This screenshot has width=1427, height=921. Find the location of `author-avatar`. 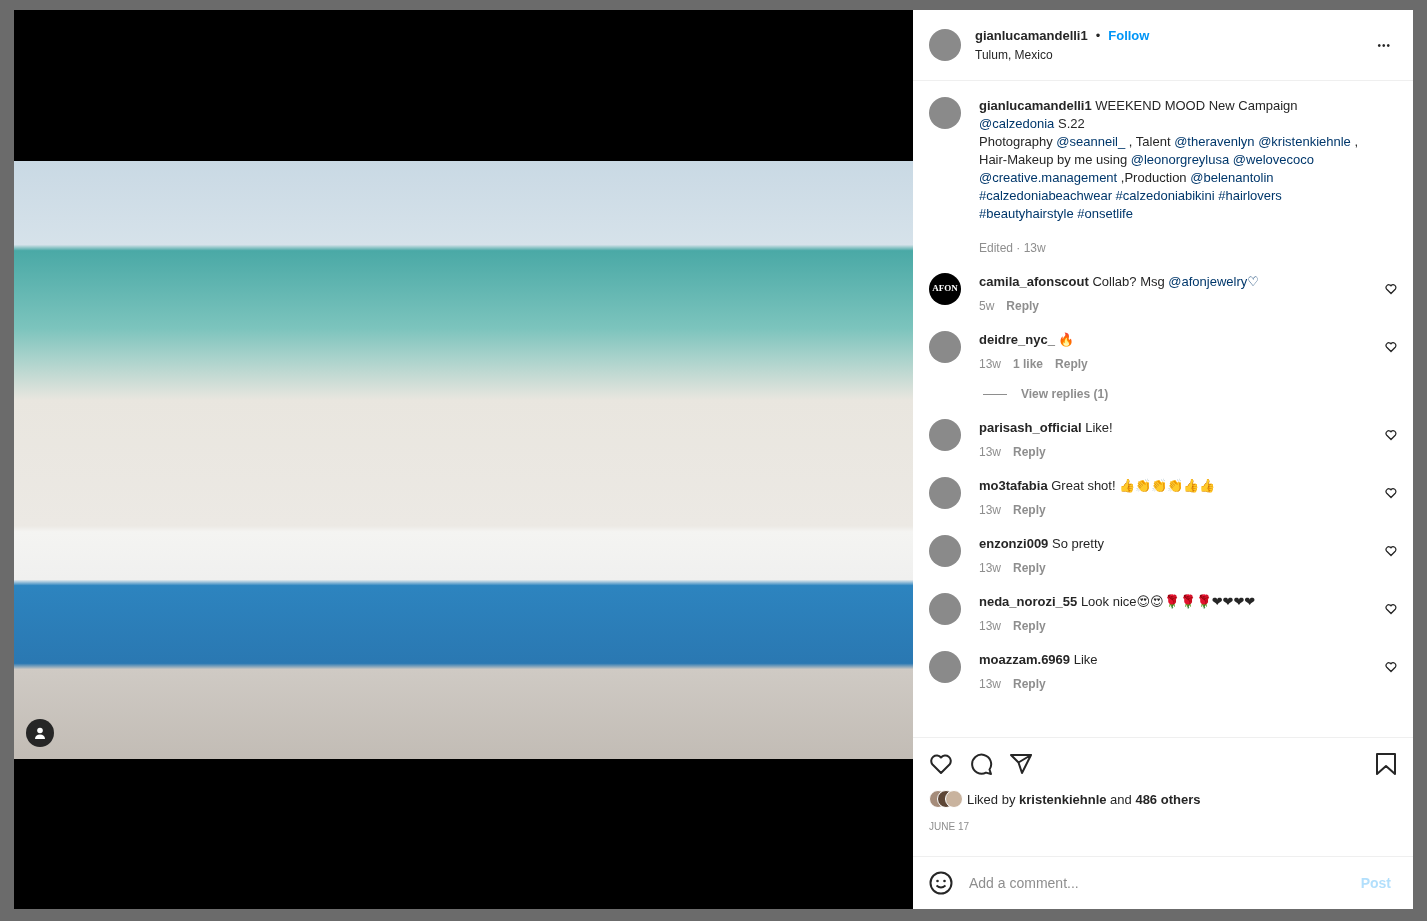

author-avatar is located at coordinates (945, 45).